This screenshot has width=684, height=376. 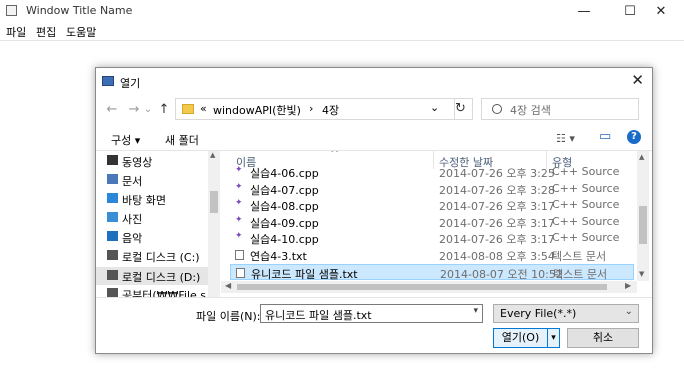 What do you see at coordinates (212, 155) in the screenshot?
I see `nav-scroll-up-icon: ▲` at bounding box center [212, 155].